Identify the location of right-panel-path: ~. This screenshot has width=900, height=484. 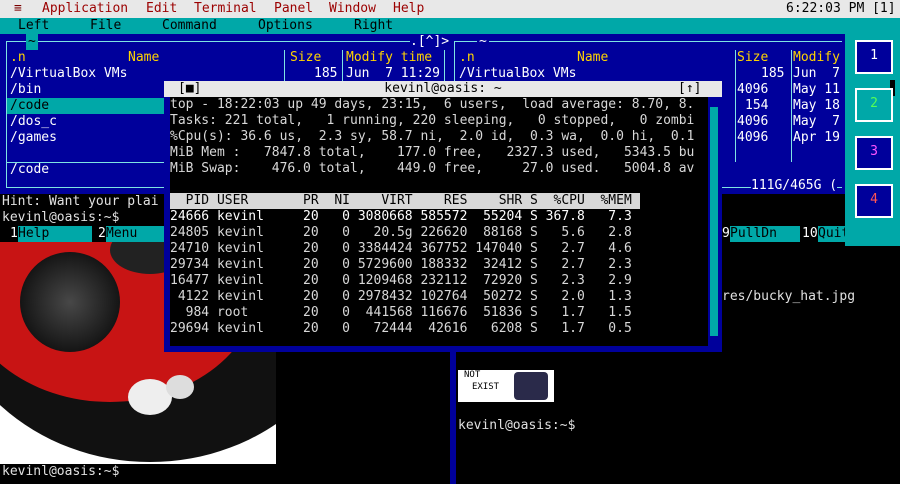
(483, 42).